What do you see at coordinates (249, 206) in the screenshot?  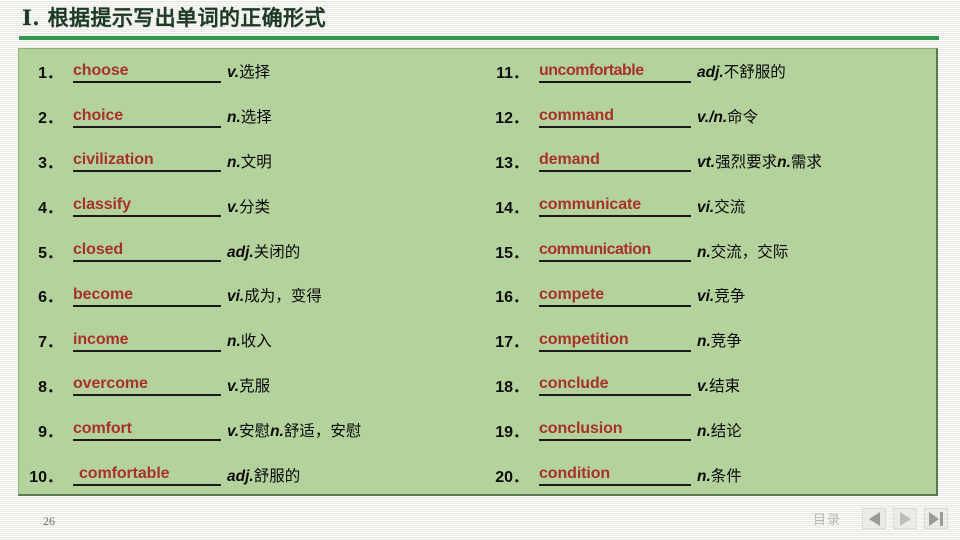 I see `definition-text: v.分类` at bounding box center [249, 206].